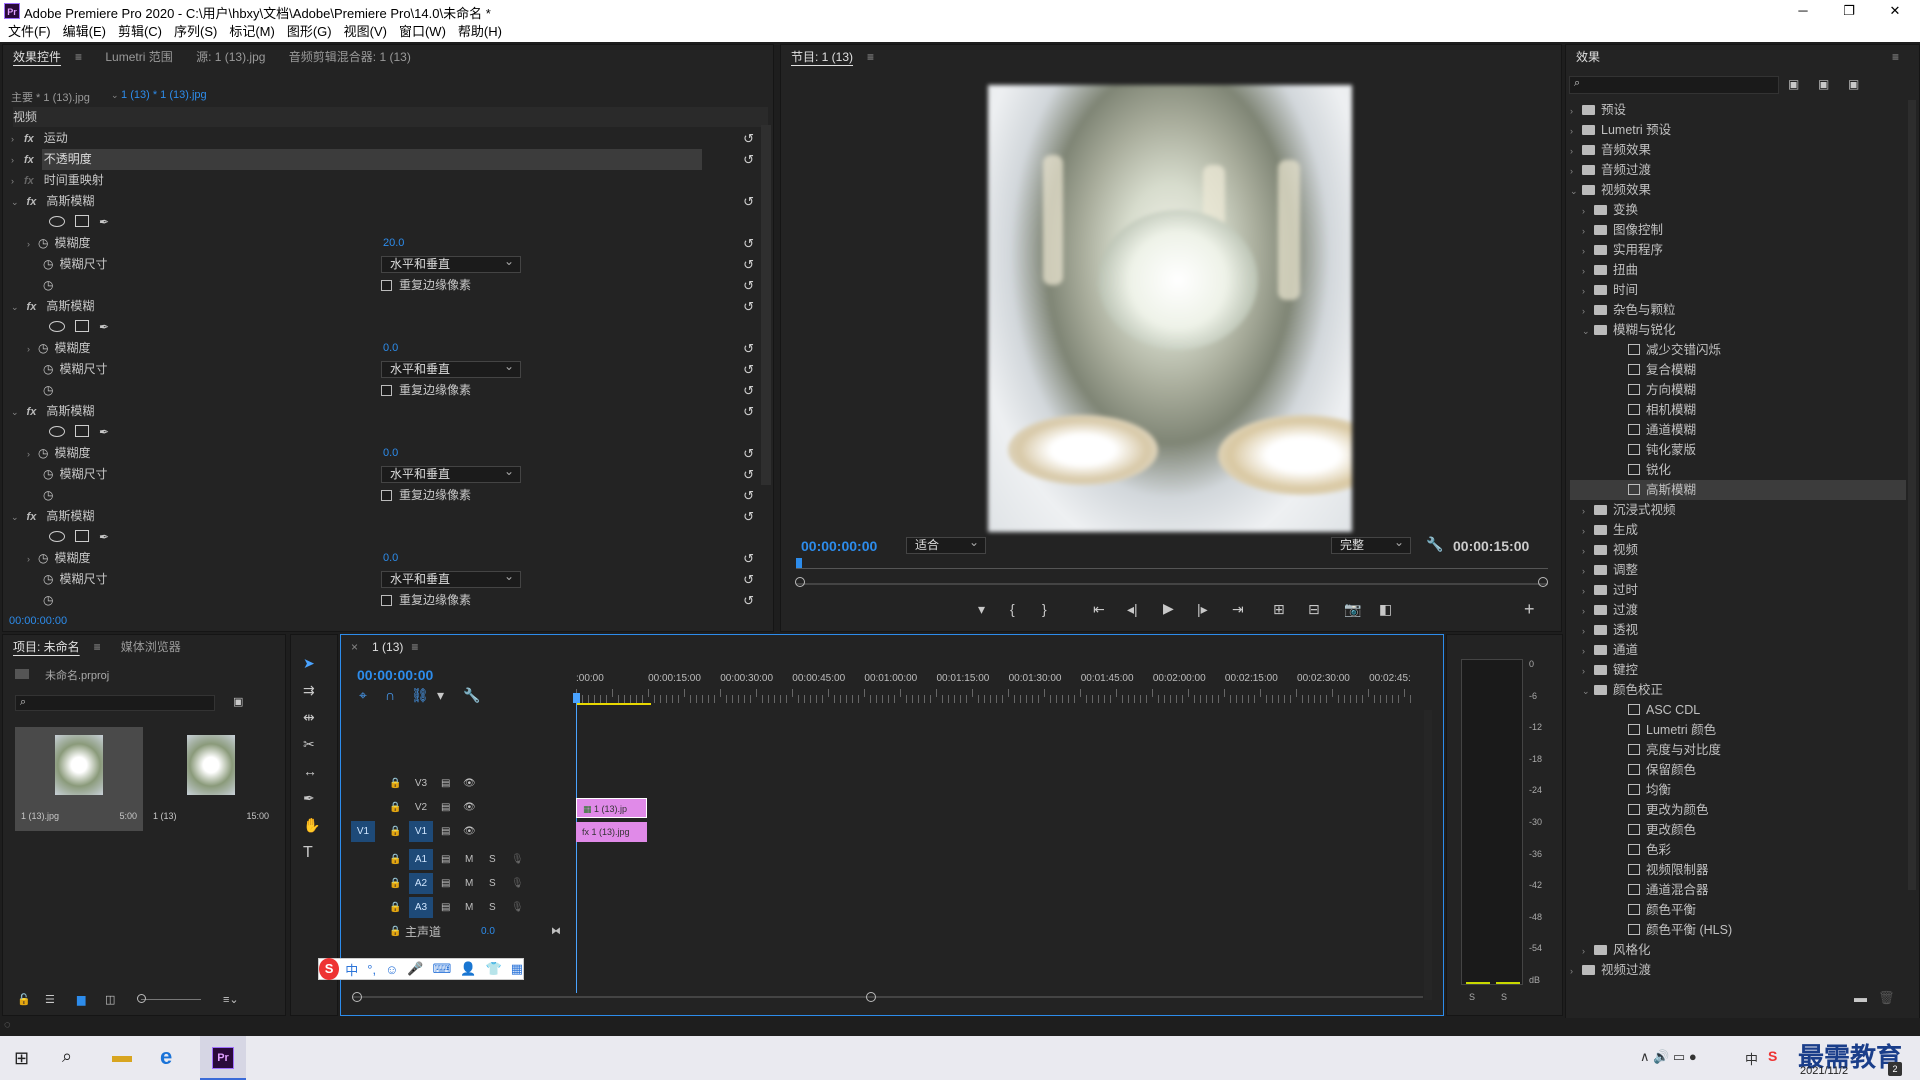 The height and width of the screenshot is (1080, 1920). I want to click on effect-controls-scrollbar, so click(766, 305).